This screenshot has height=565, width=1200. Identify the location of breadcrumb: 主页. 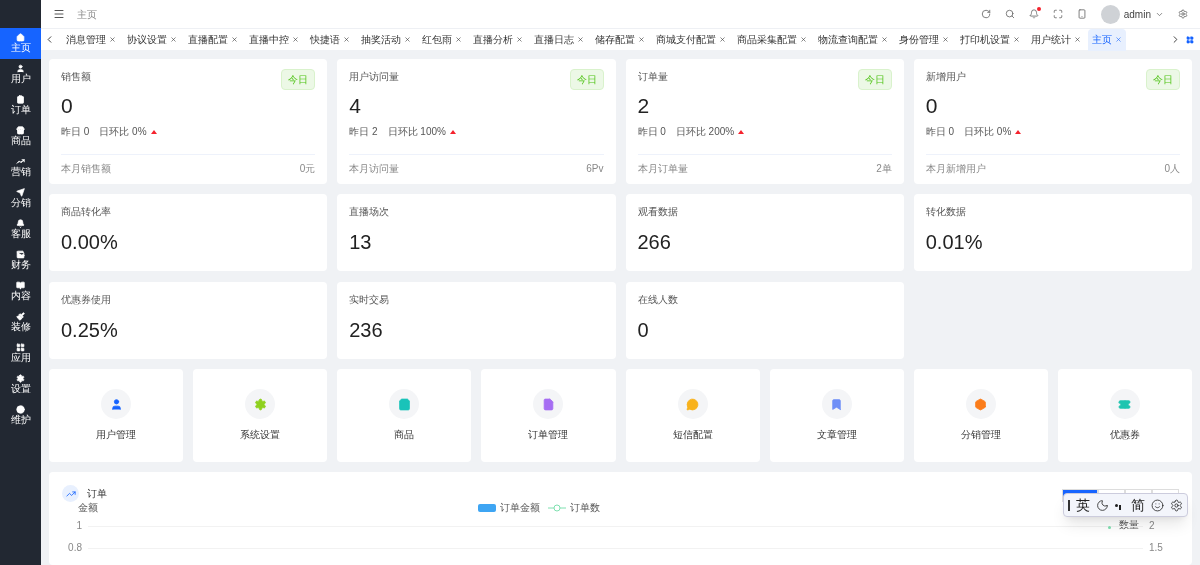
(87, 14).